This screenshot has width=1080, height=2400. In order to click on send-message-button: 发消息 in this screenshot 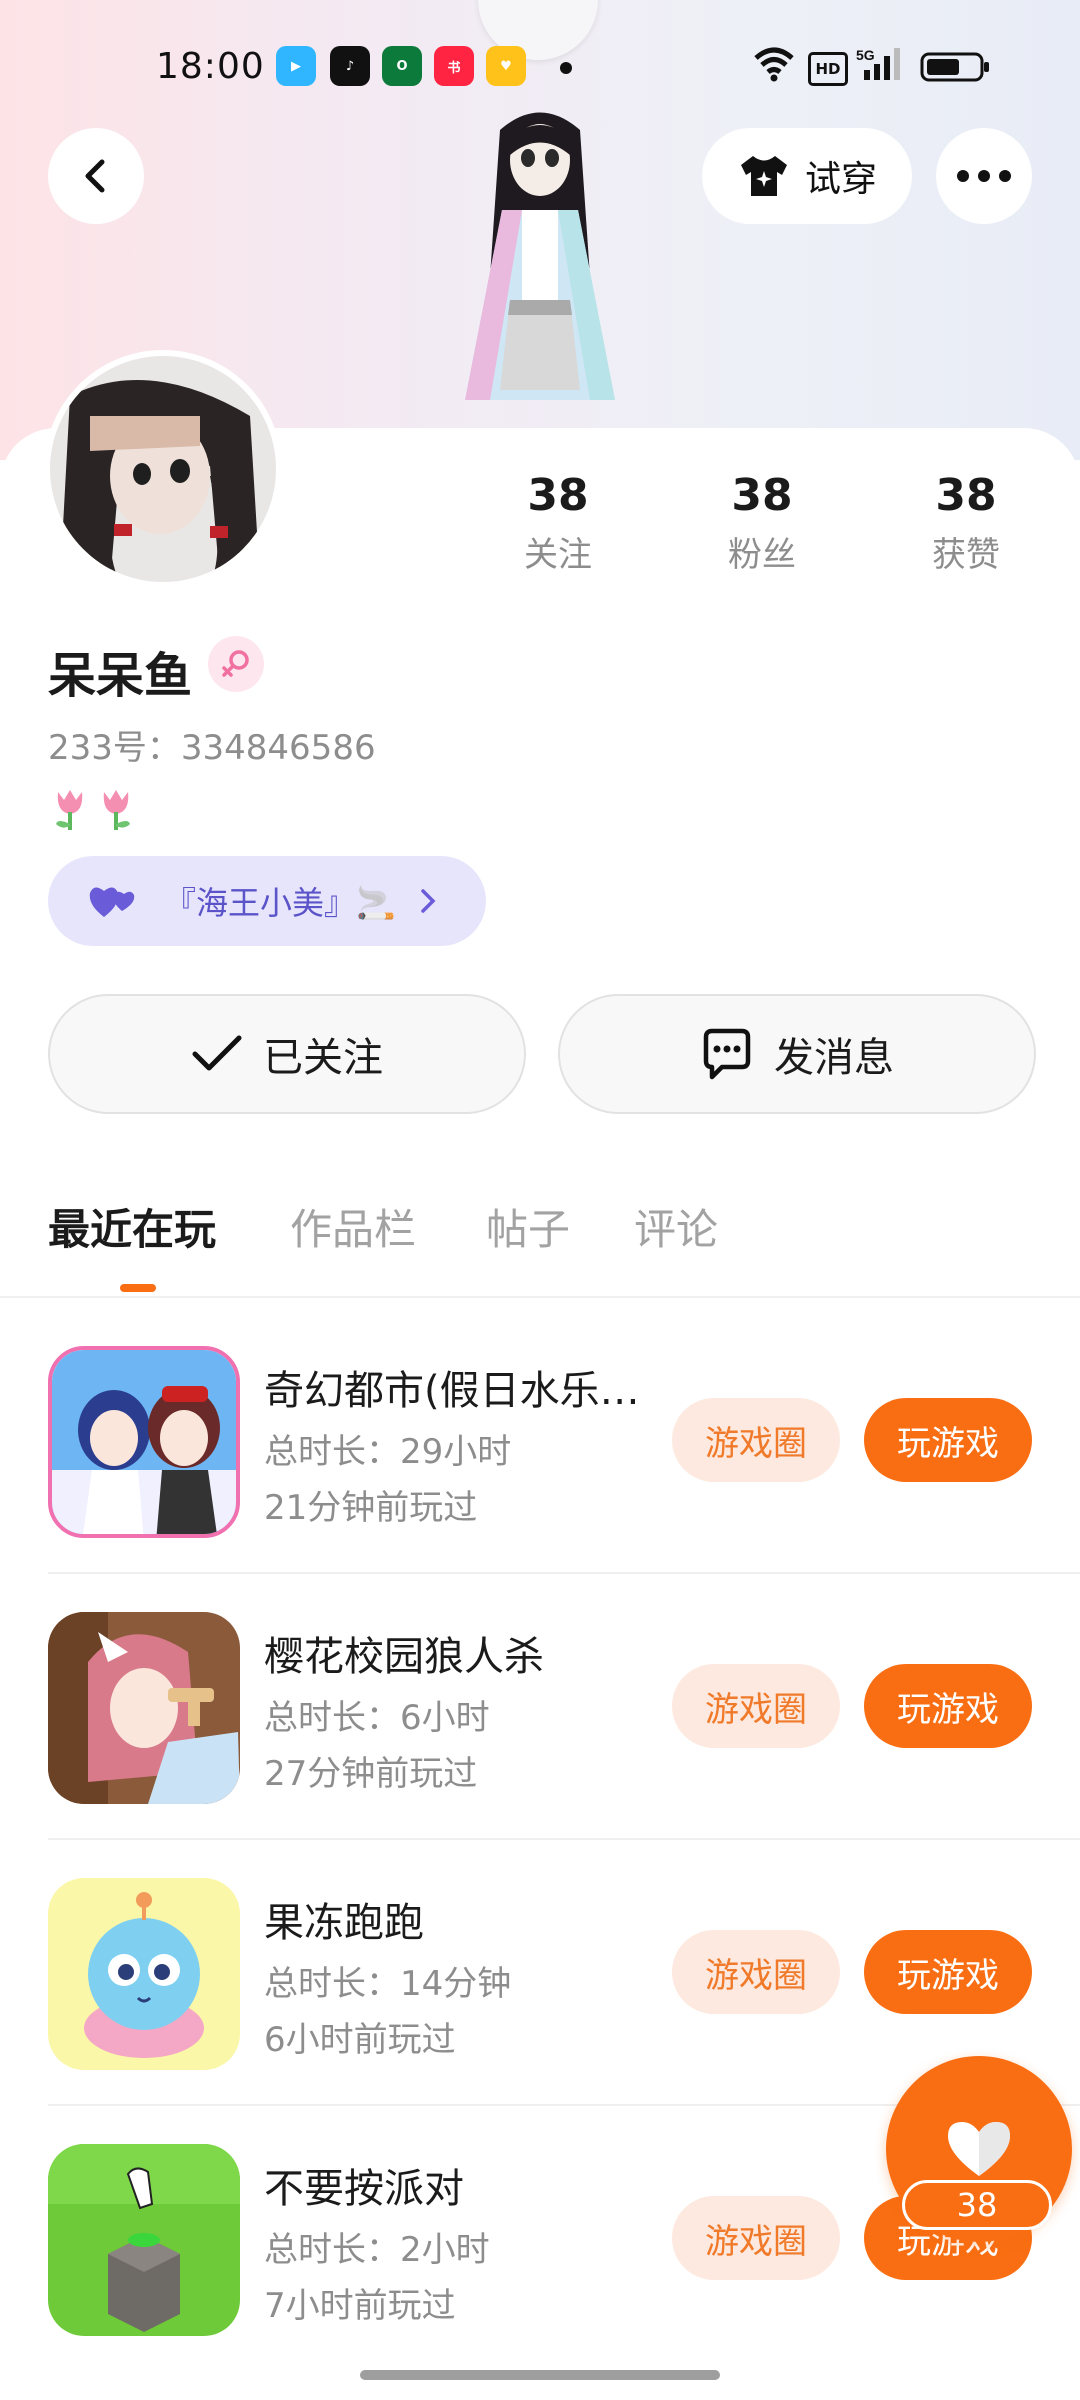, I will do `click(797, 1054)`.